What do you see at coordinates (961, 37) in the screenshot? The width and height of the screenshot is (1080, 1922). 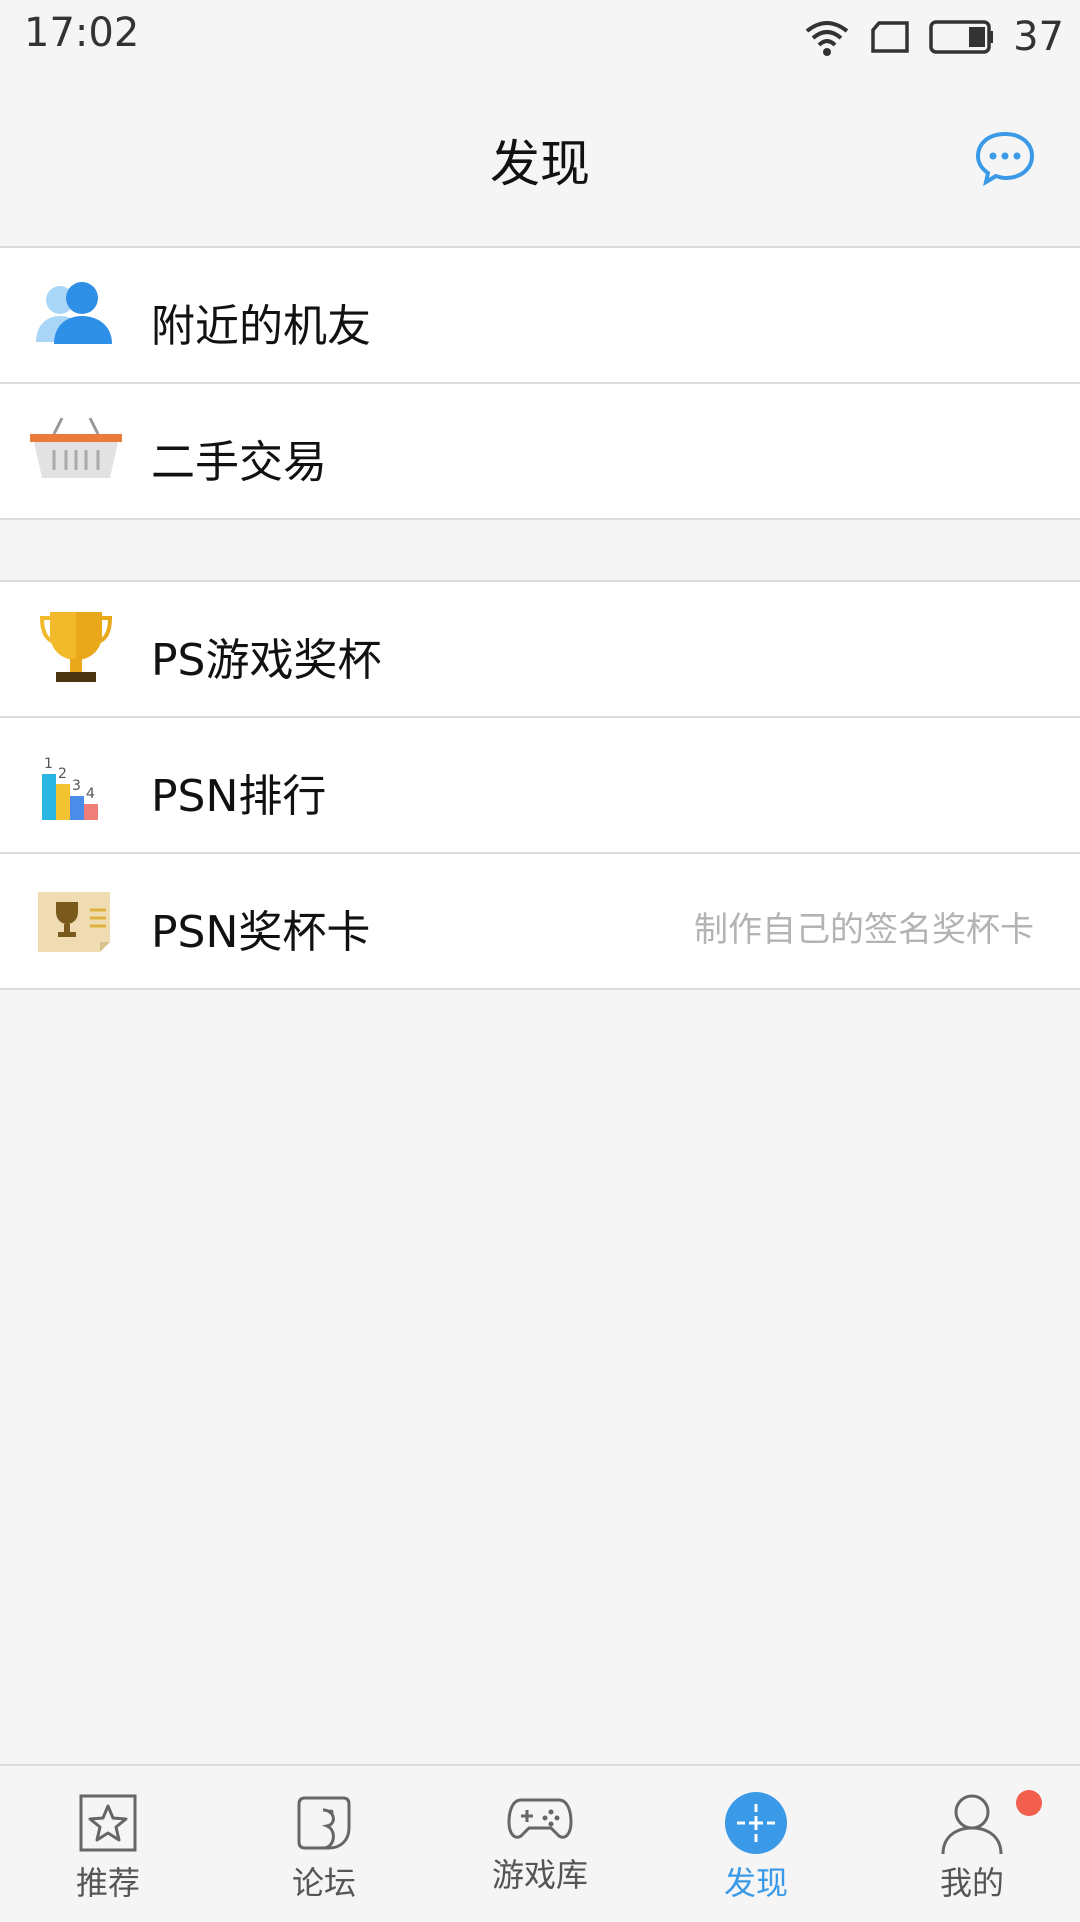 I see `battery-icon` at bounding box center [961, 37].